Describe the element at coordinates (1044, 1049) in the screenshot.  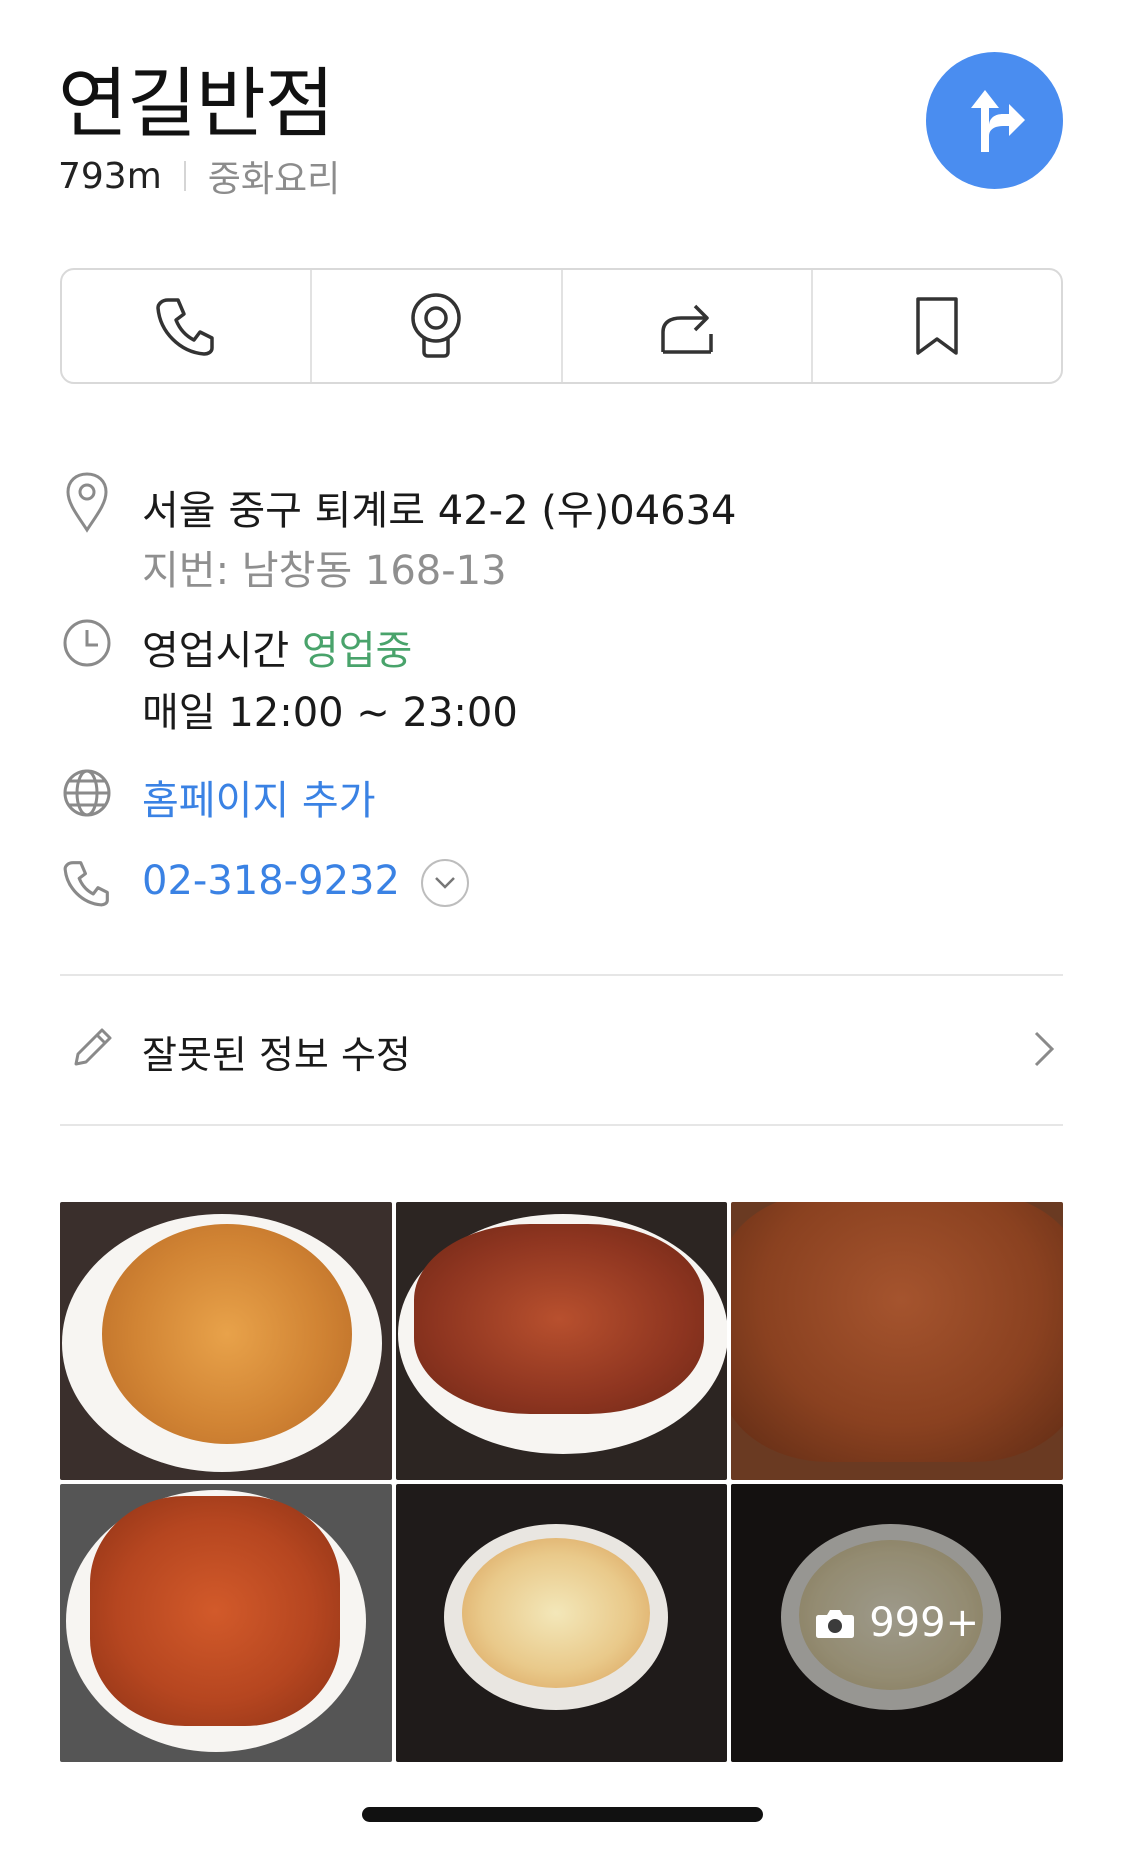
I see `chevron-right-icon` at that location.